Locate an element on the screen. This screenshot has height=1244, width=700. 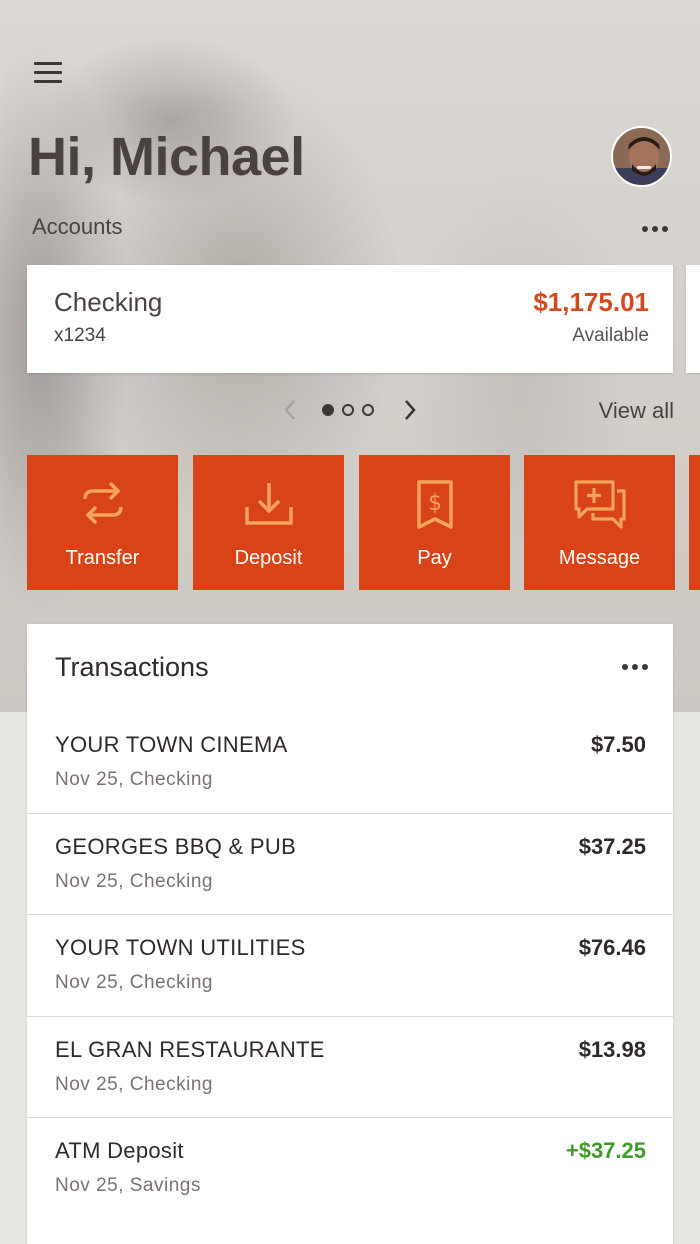
account-name: Checking is located at coordinates (108, 302).